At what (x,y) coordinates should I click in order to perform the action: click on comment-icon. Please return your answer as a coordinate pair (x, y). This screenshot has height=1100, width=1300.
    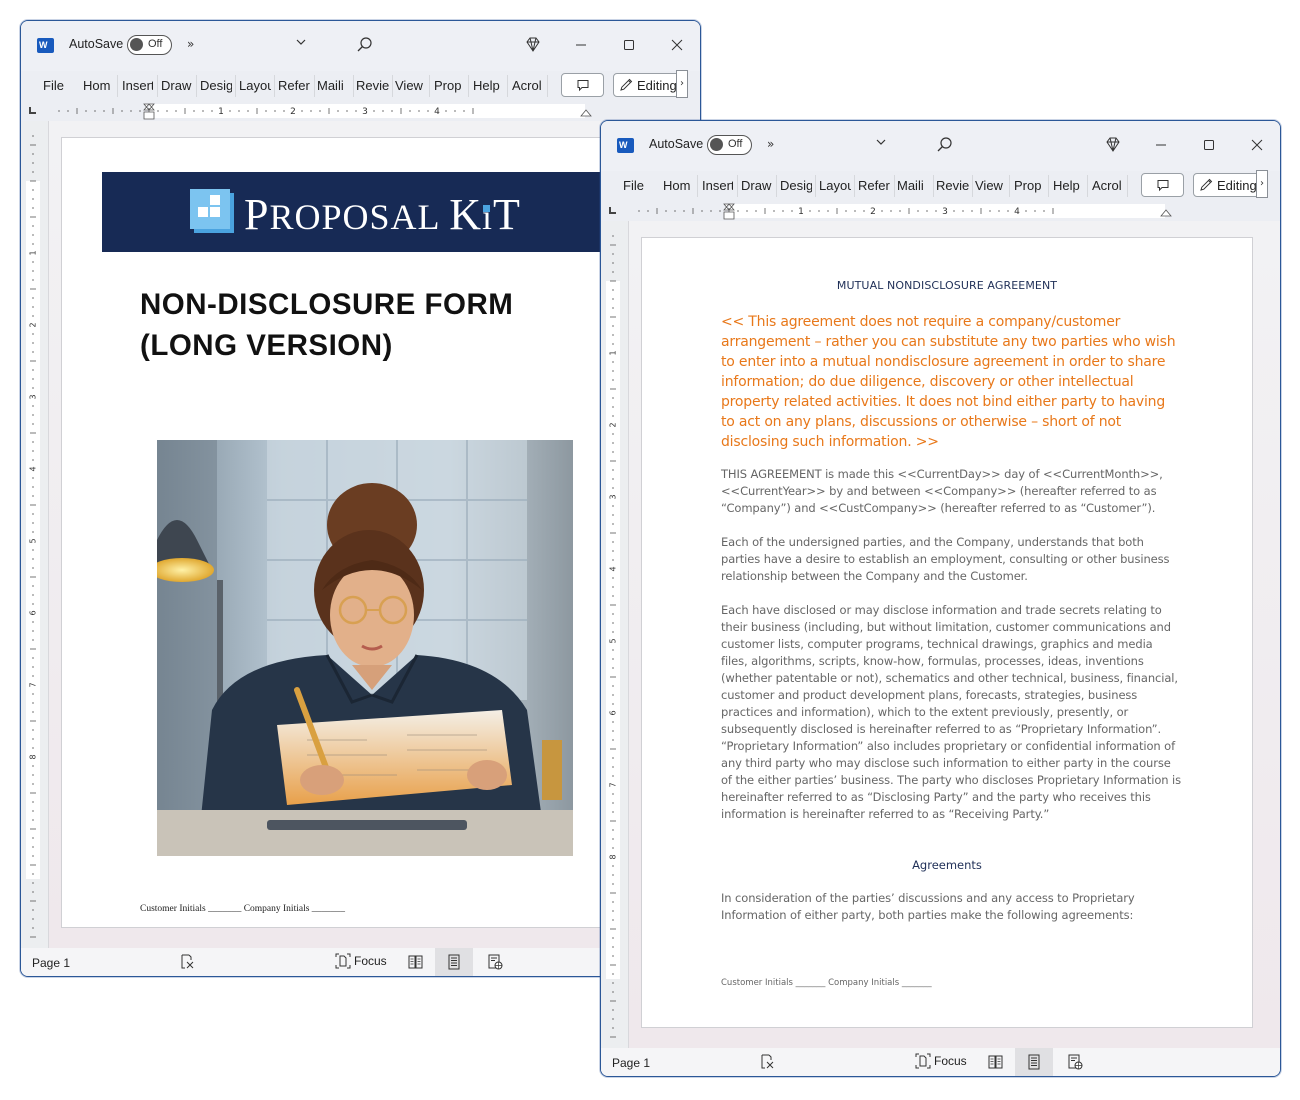
    Looking at the image, I should click on (582, 86).